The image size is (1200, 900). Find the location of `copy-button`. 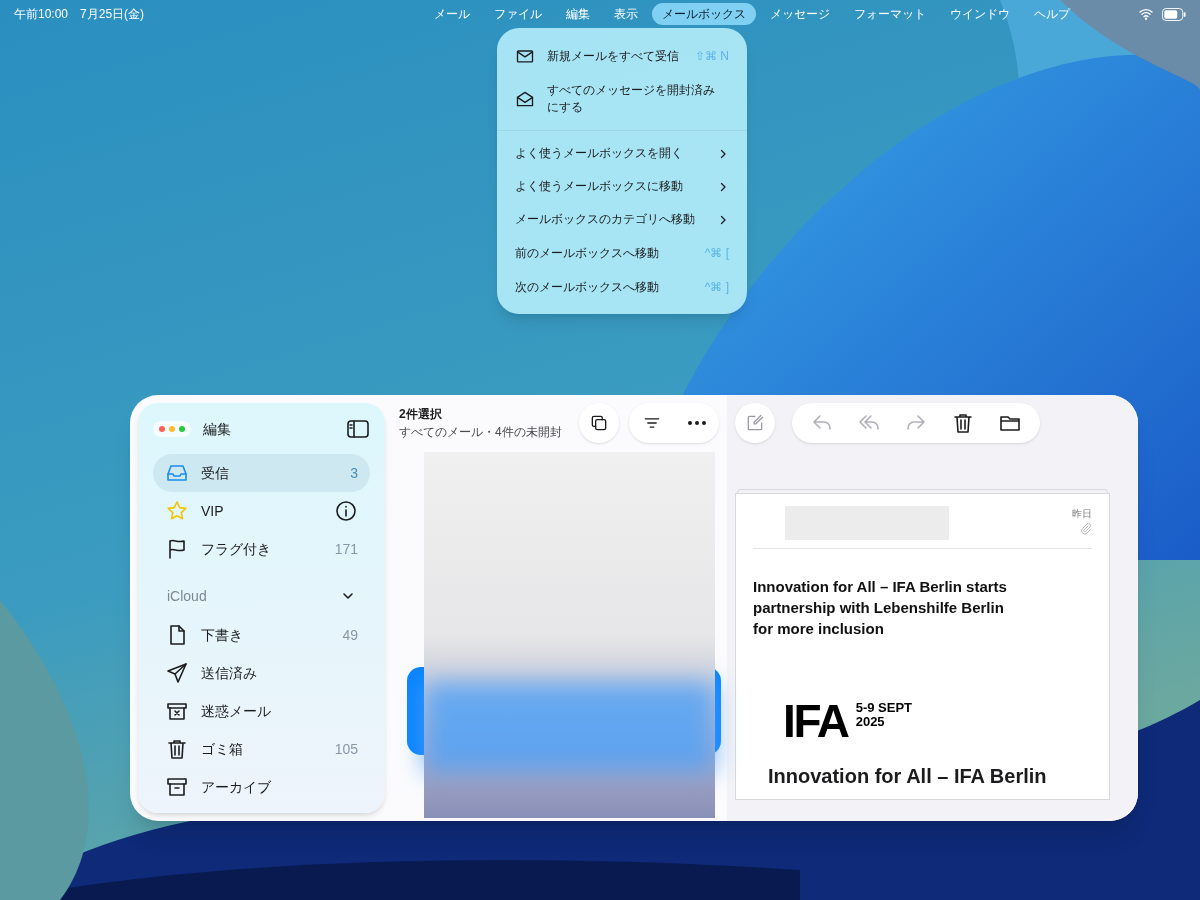

copy-button is located at coordinates (599, 423).